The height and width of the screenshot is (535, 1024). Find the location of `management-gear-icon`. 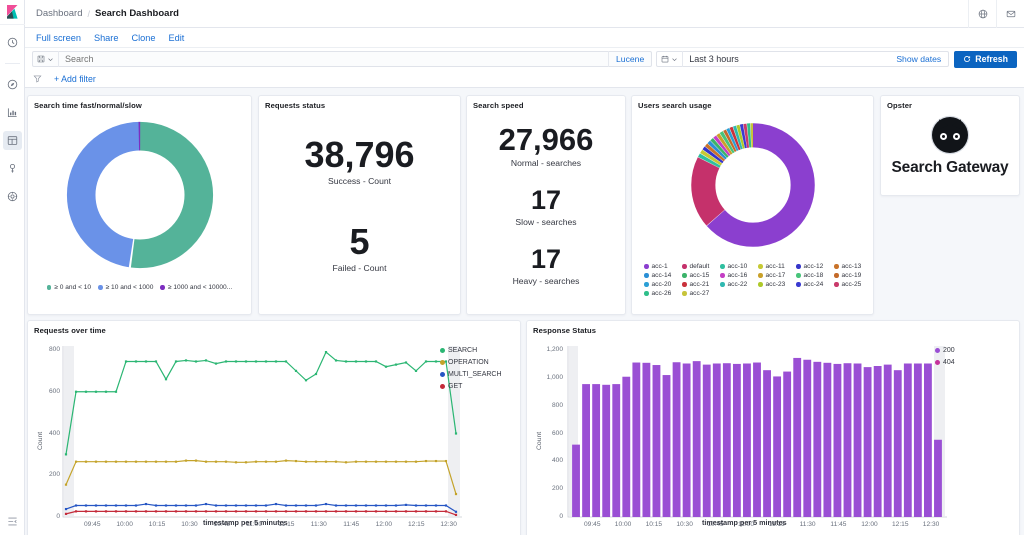

management-gear-icon is located at coordinates (12, 196).